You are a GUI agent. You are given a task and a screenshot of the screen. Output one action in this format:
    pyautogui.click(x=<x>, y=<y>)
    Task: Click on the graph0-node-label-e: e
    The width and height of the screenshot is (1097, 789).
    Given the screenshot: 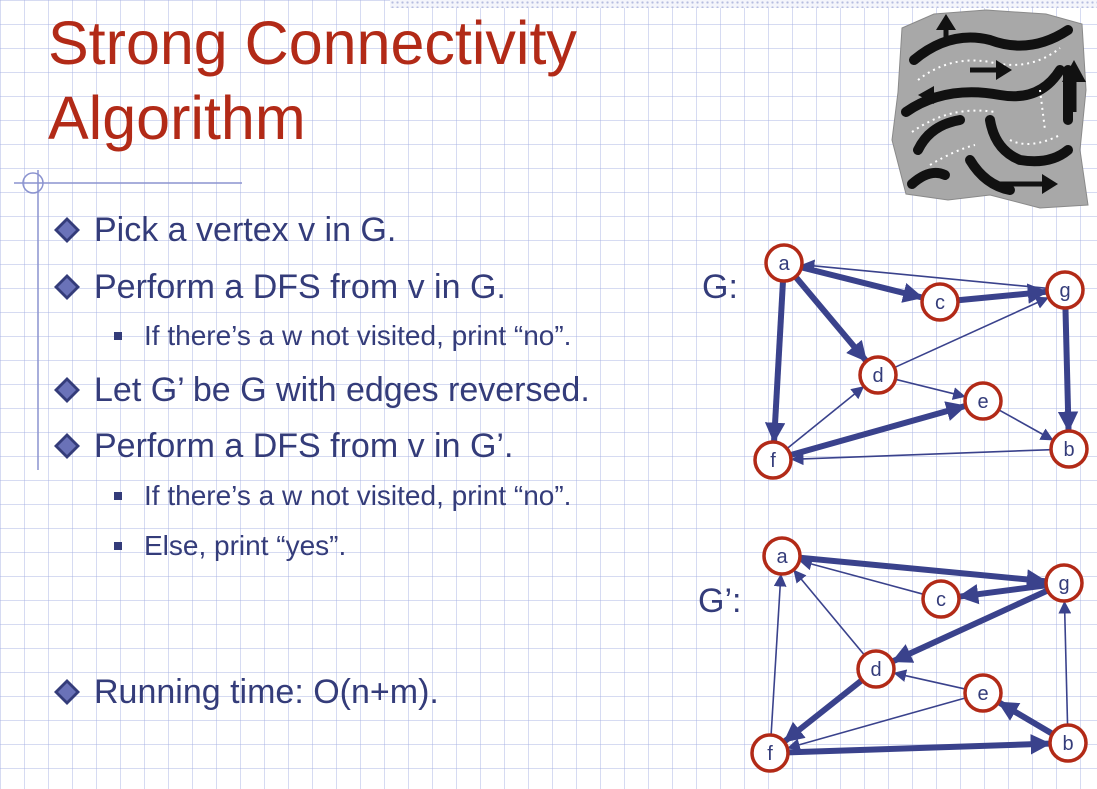 What is the action you would take?
    pyautogui.click(x=982, y=402)
    